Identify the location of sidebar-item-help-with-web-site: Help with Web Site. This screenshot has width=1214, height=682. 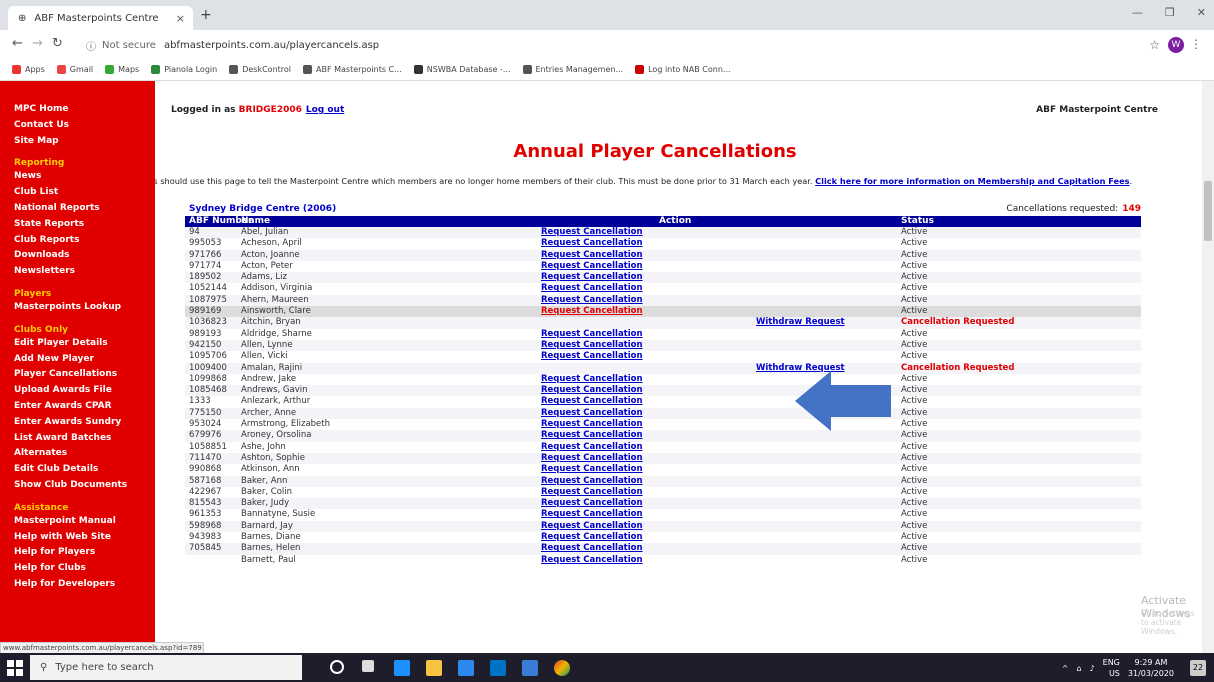
(77, 538).